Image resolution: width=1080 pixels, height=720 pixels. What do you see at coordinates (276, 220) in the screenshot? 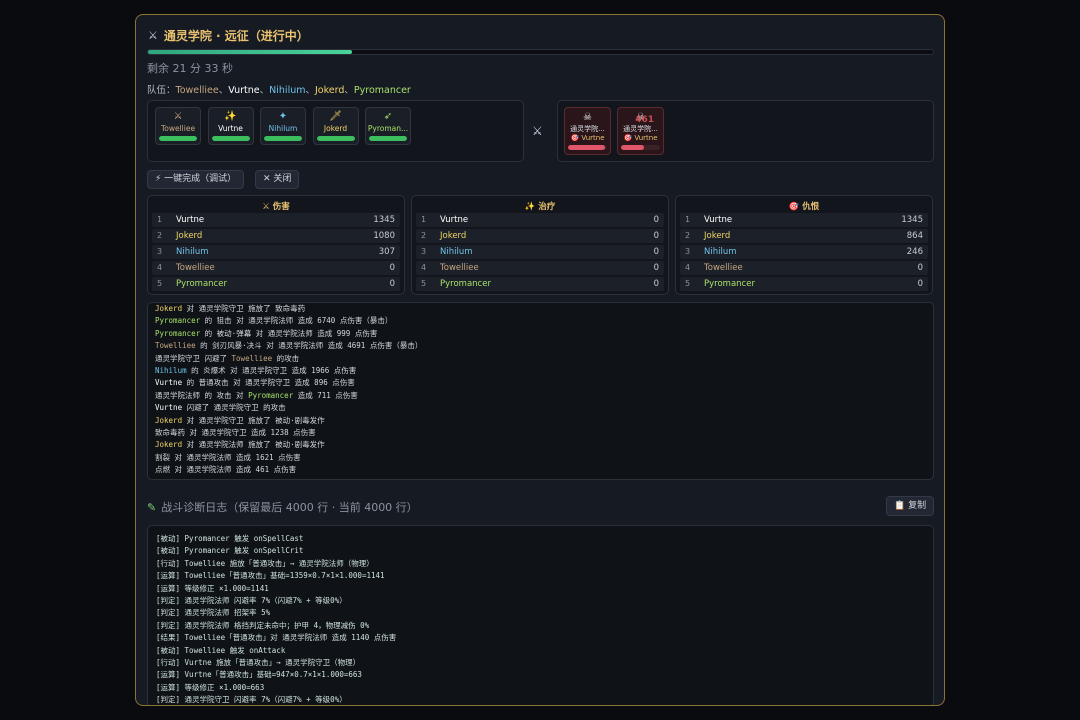
I see `ranking-row: 1 Vurtne 1345` at bounding box center [276, 220].